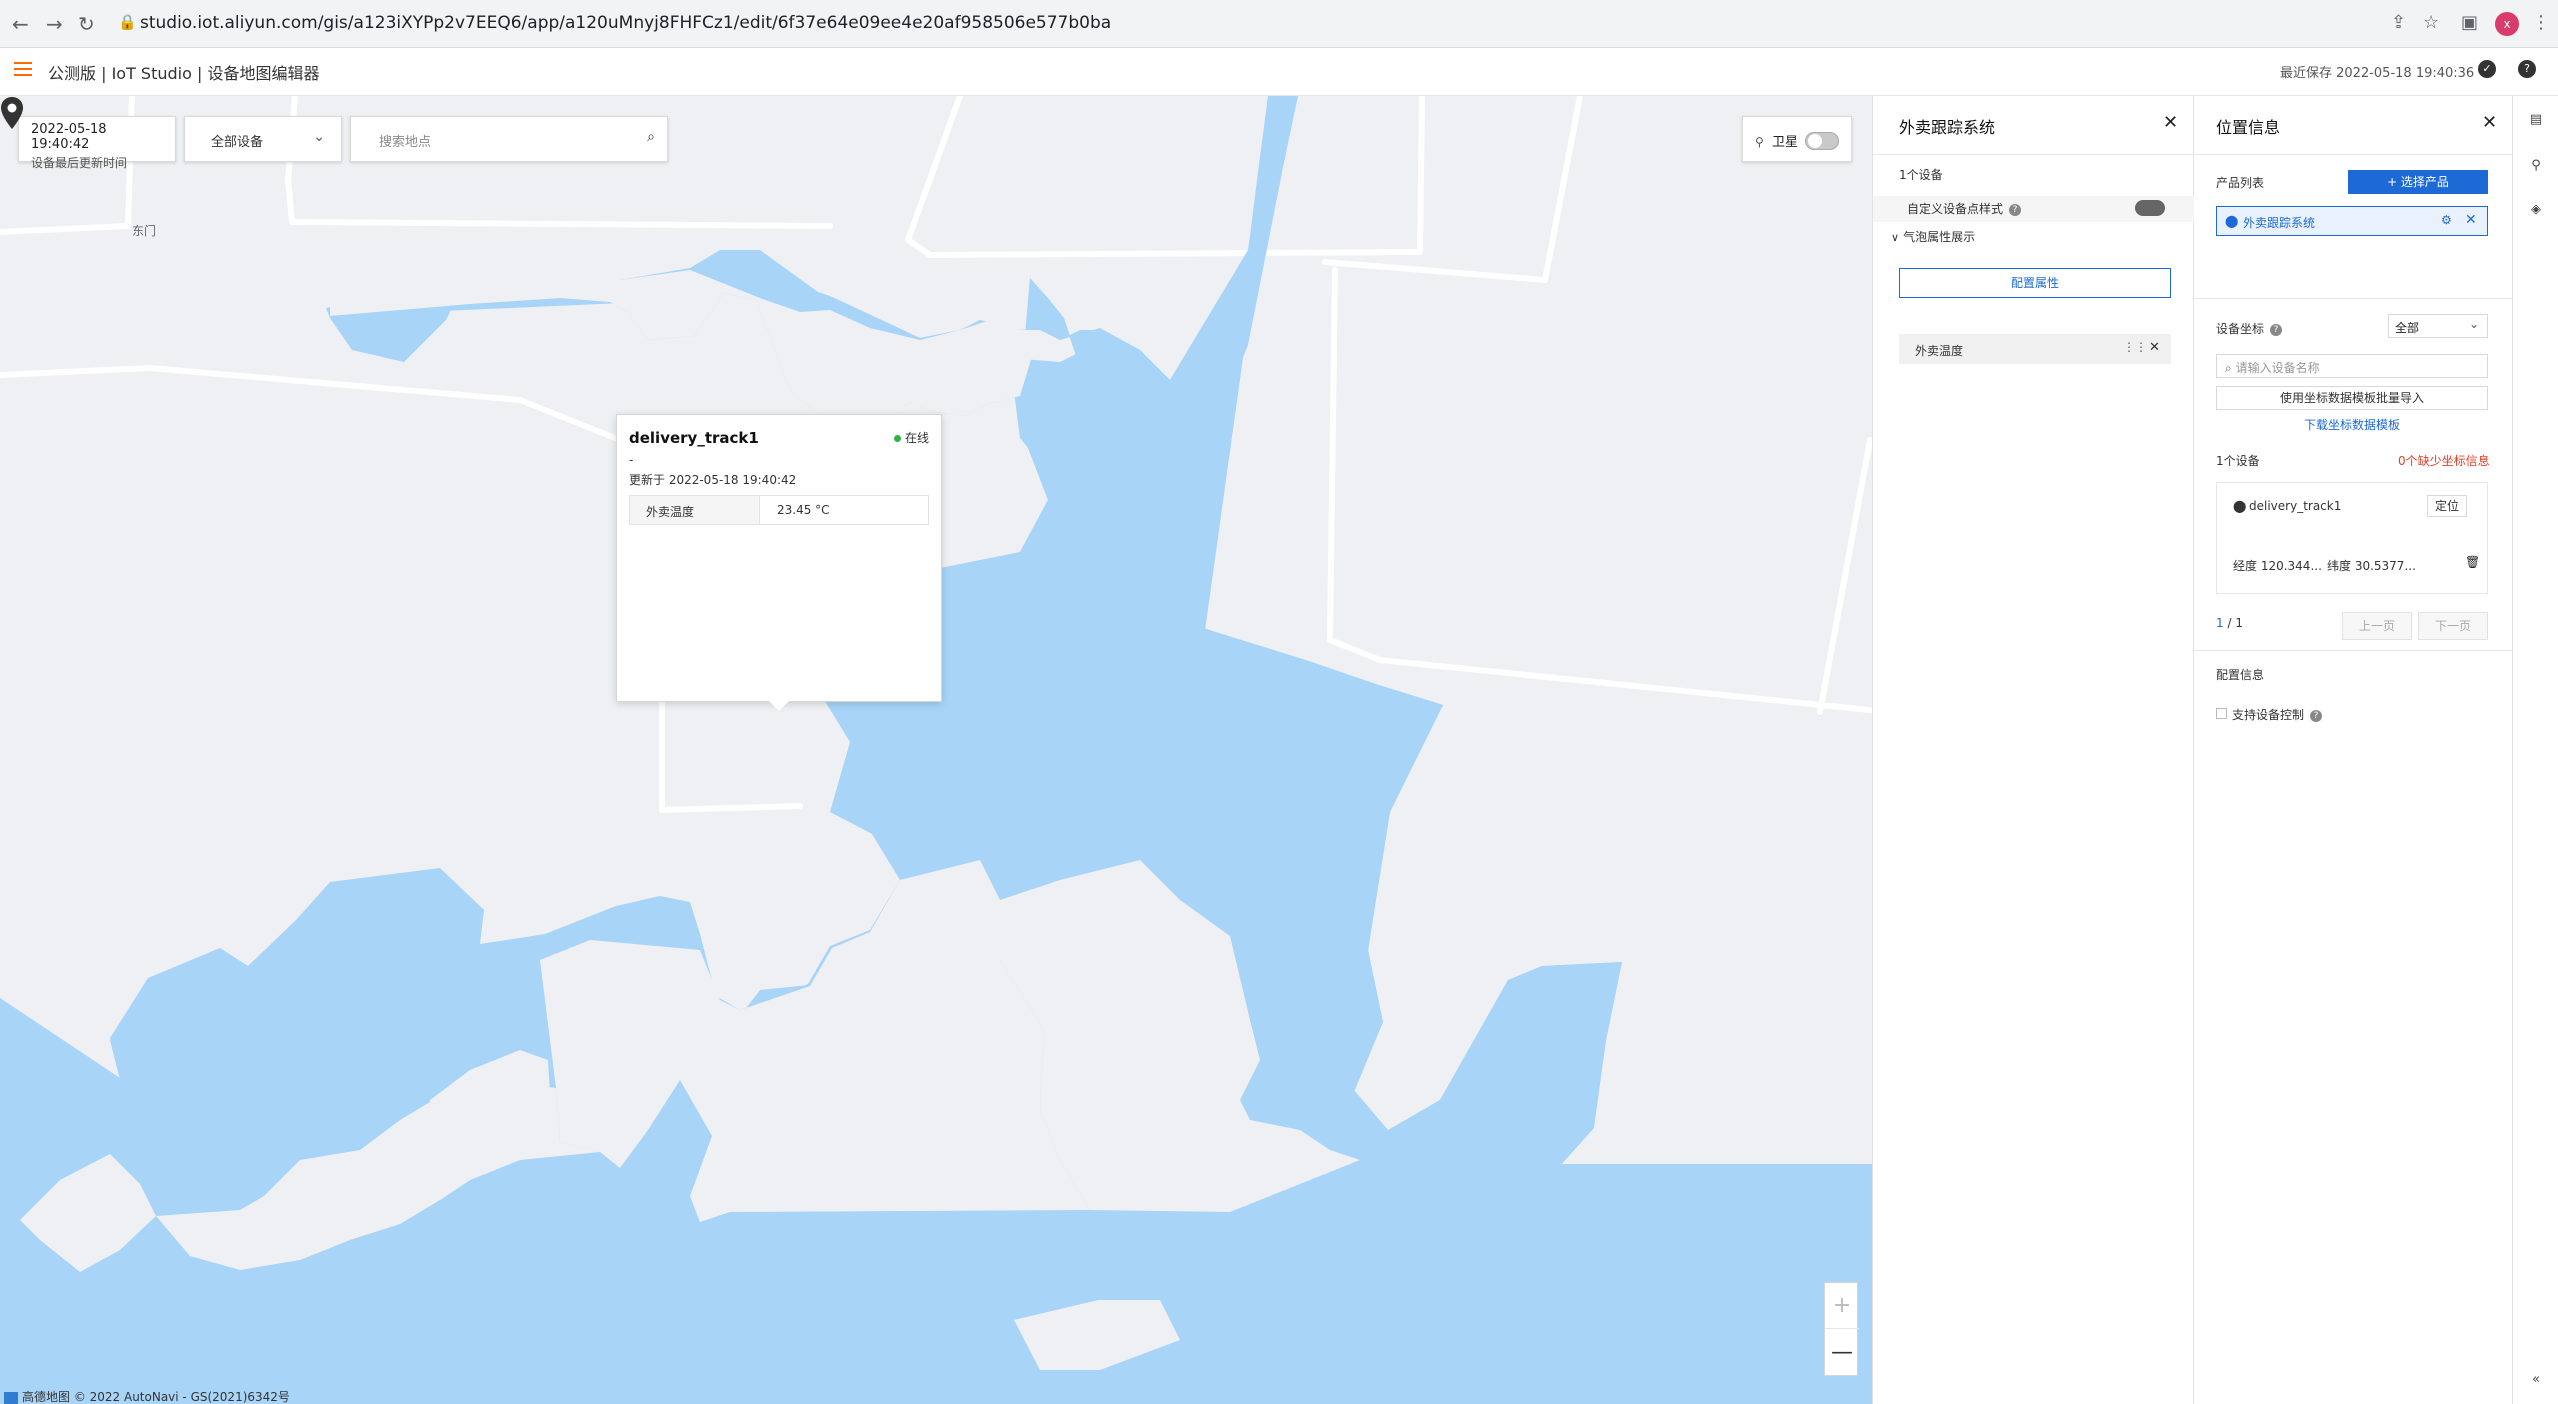 This screenshot has width=2558, height=1404. What do you see at coordinates (1921, 175) in the screenshot?
I see `product-device-count: 1个设备` at bounding box center [1921, 175].